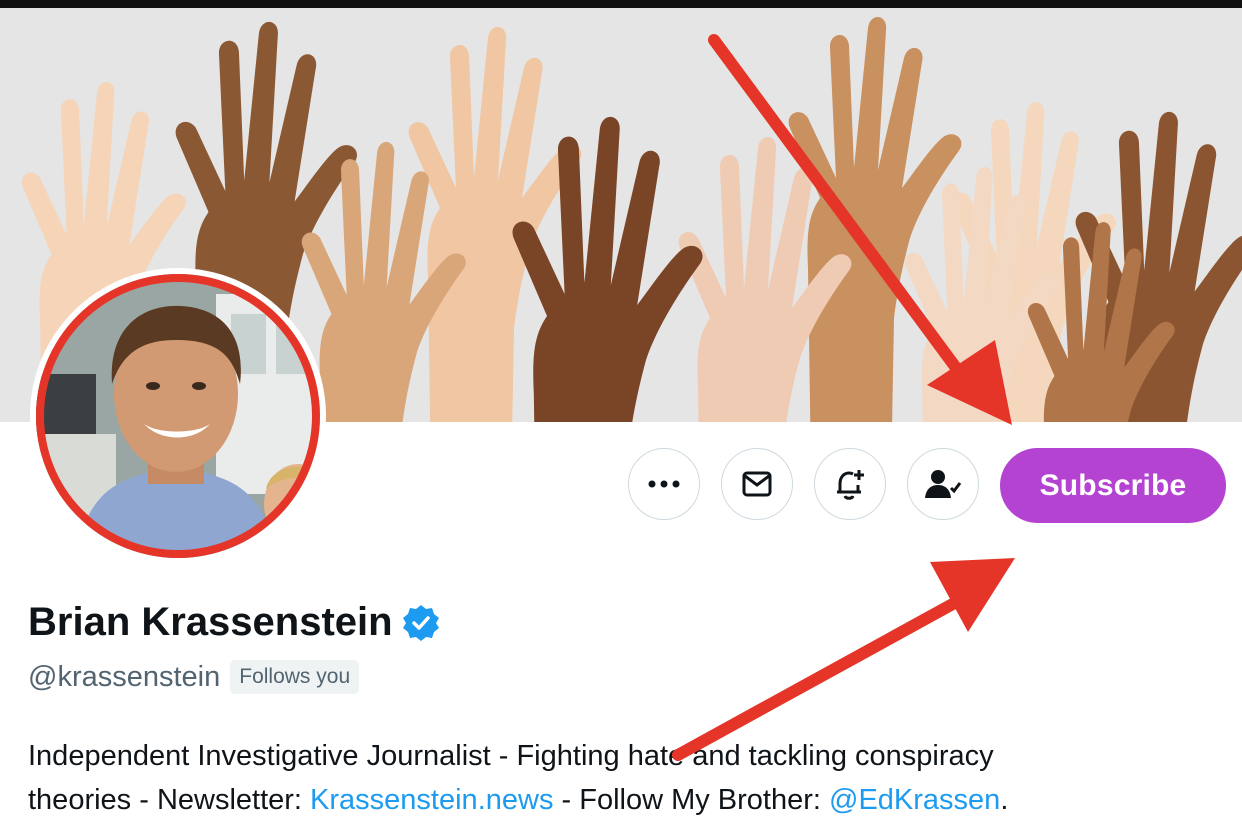 The image size is (1242, 834). Describe the element at coordinates (431, 800) in the screenshot. I see `newsletter-link: Krassenstein.news` at that location.